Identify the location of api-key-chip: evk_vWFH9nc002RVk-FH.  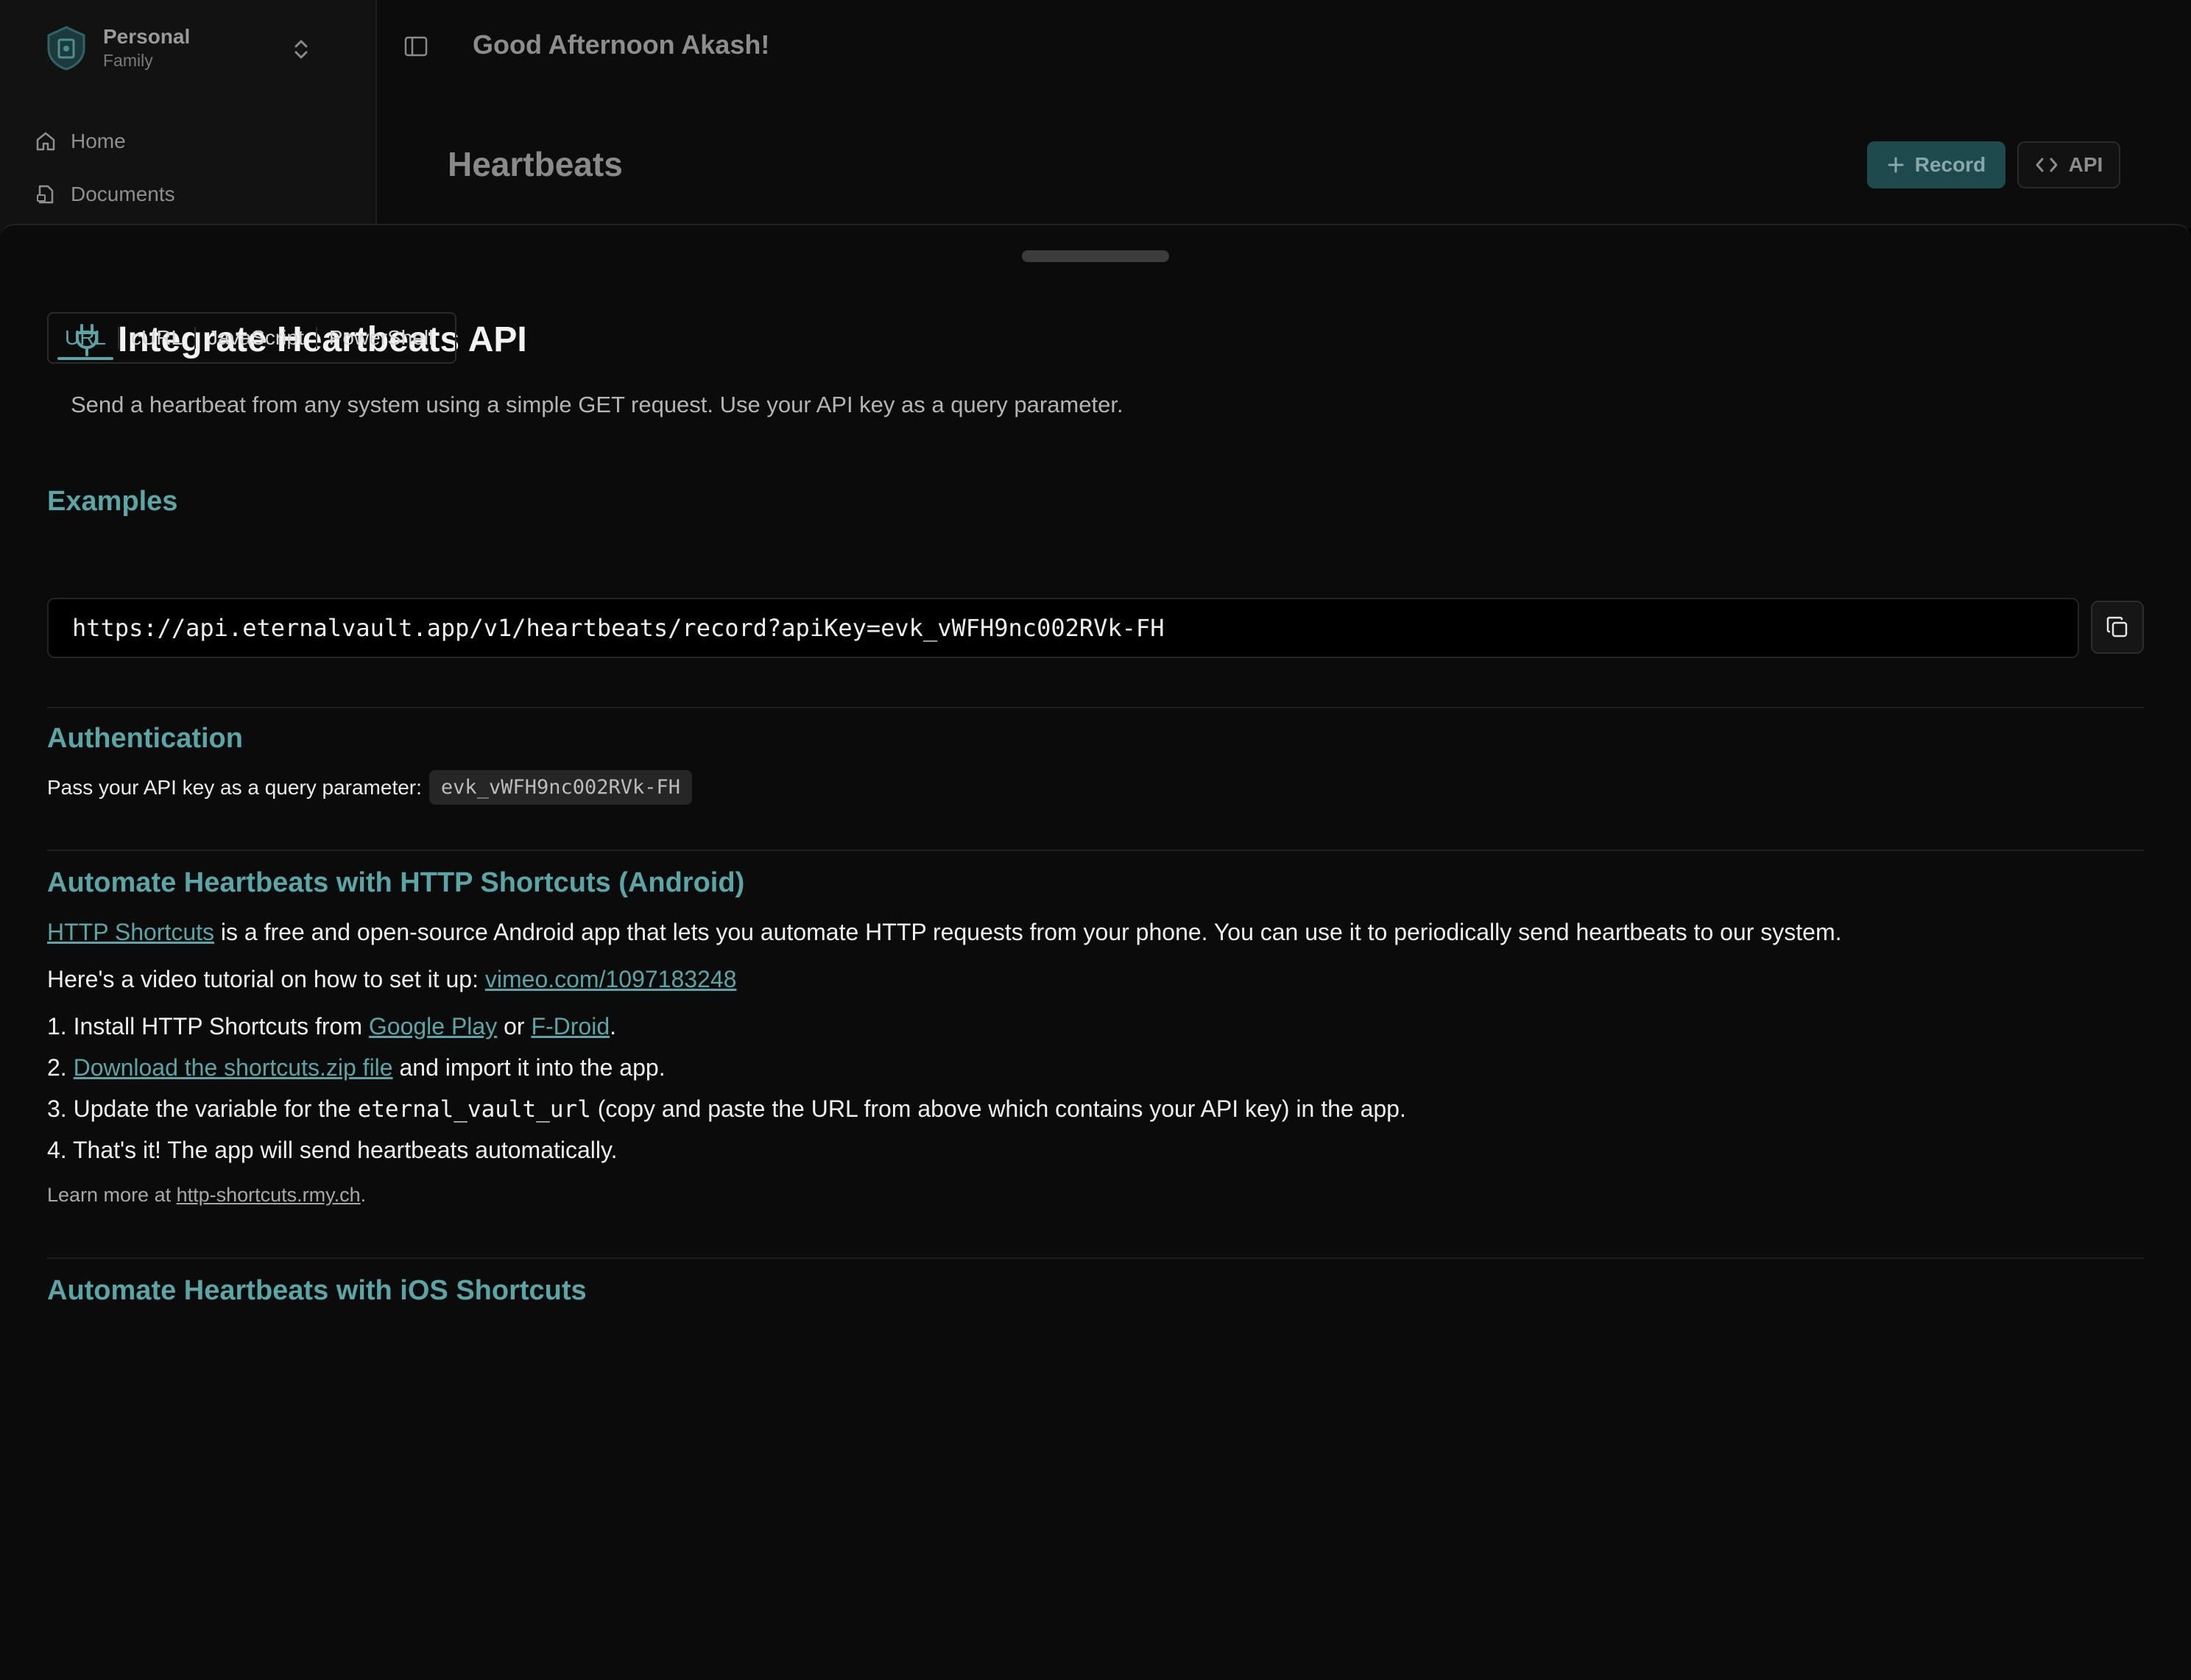
(560, 787).